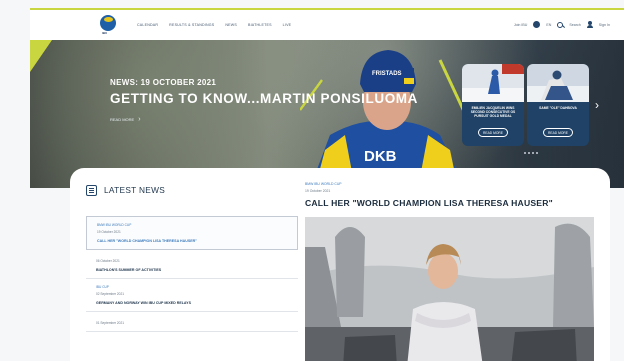 The height and width of the screenshot is (361, 624). Describe the element at coordinates (147, 25) in the screenshot. I see `nav-item-calendar: CALENDAR` at that location.